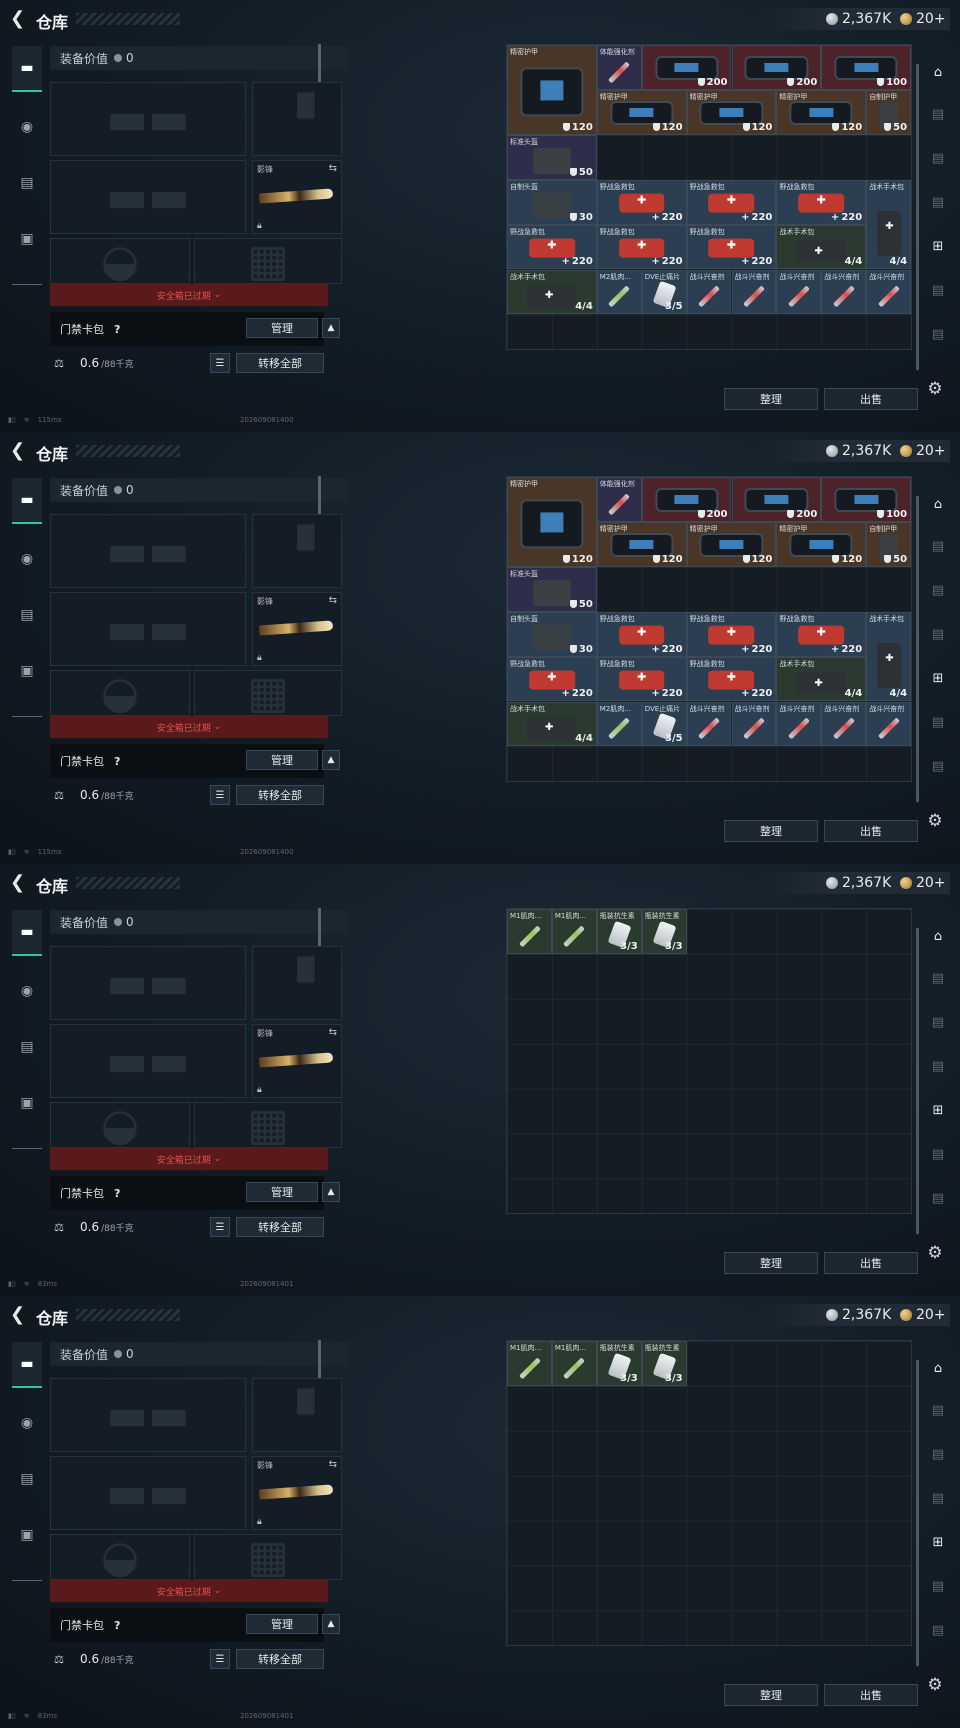 This screenshot has height=1728, width=960. I want to click on help-icon: ?, so click(117, 761).